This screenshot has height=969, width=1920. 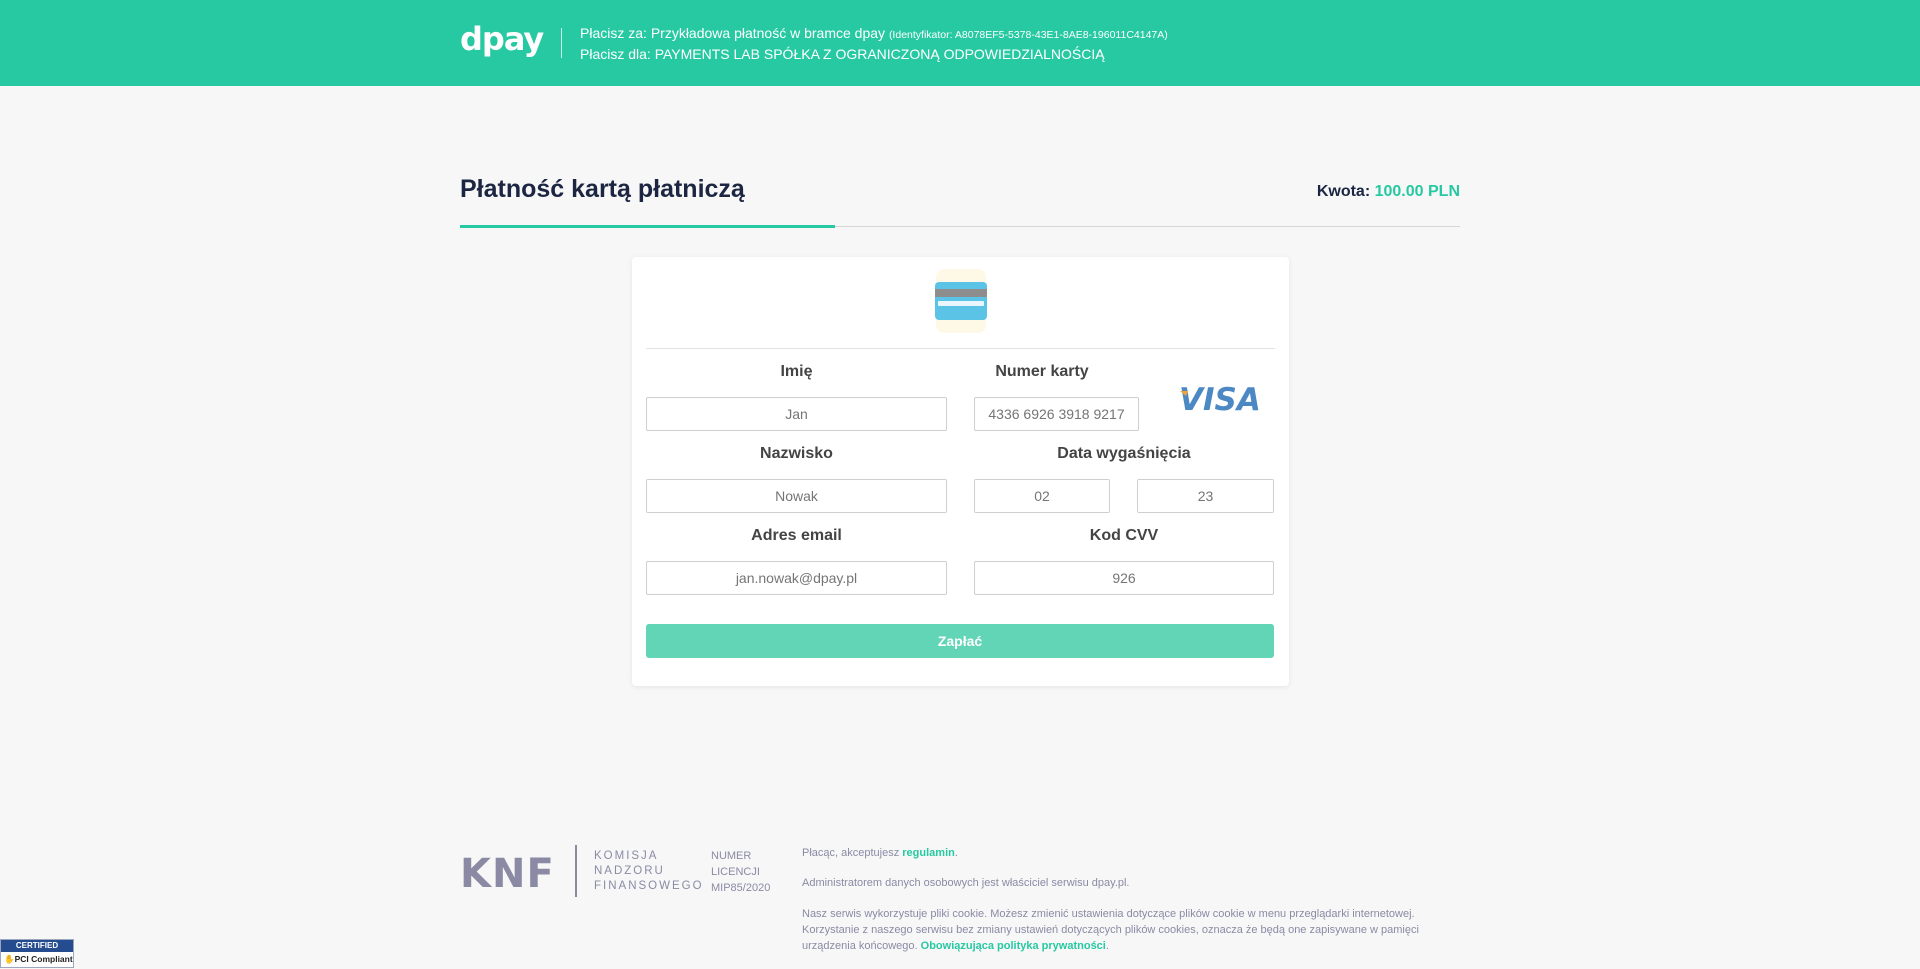 What do you see at coordinates (796, 535) in the screenshot?
I see `email-label: Adres email` at bounding box center [796, 535].